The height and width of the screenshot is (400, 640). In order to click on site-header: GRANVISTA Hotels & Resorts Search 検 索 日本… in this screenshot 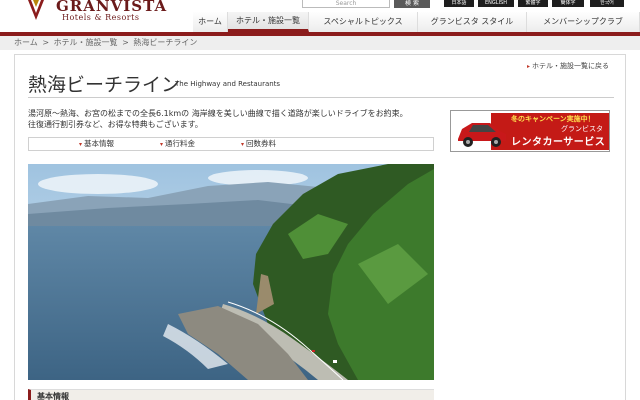, I will do `click(320, 18)`.